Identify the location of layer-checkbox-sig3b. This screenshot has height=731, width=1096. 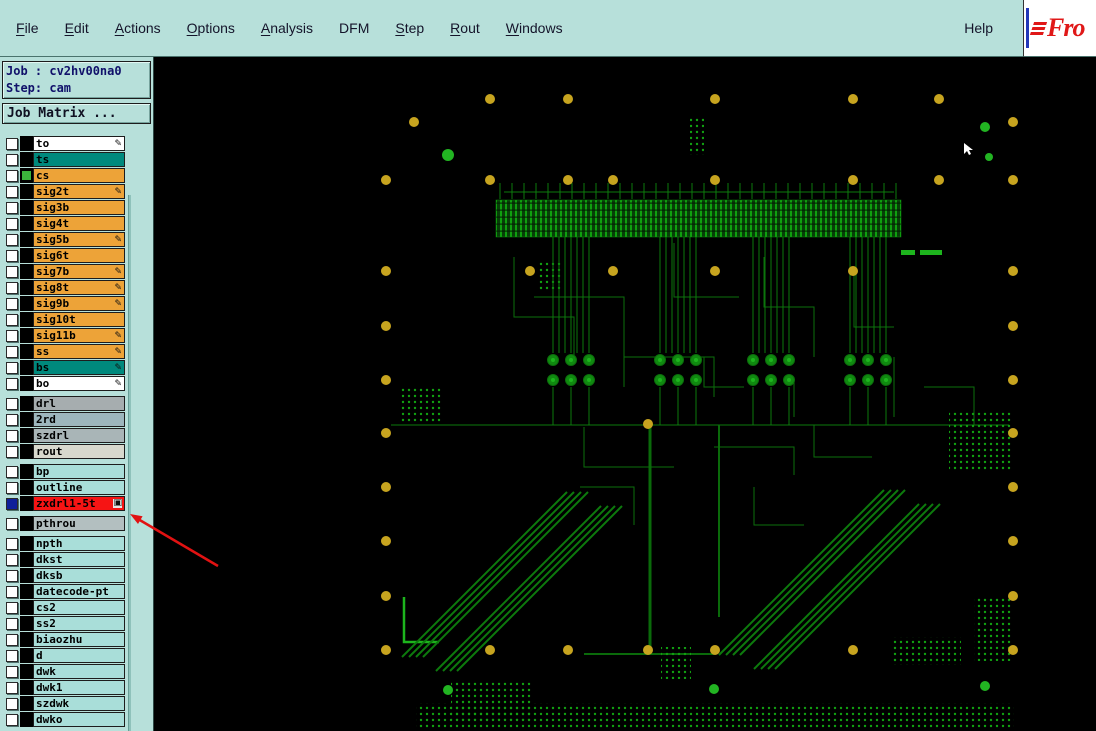
(11, 207).